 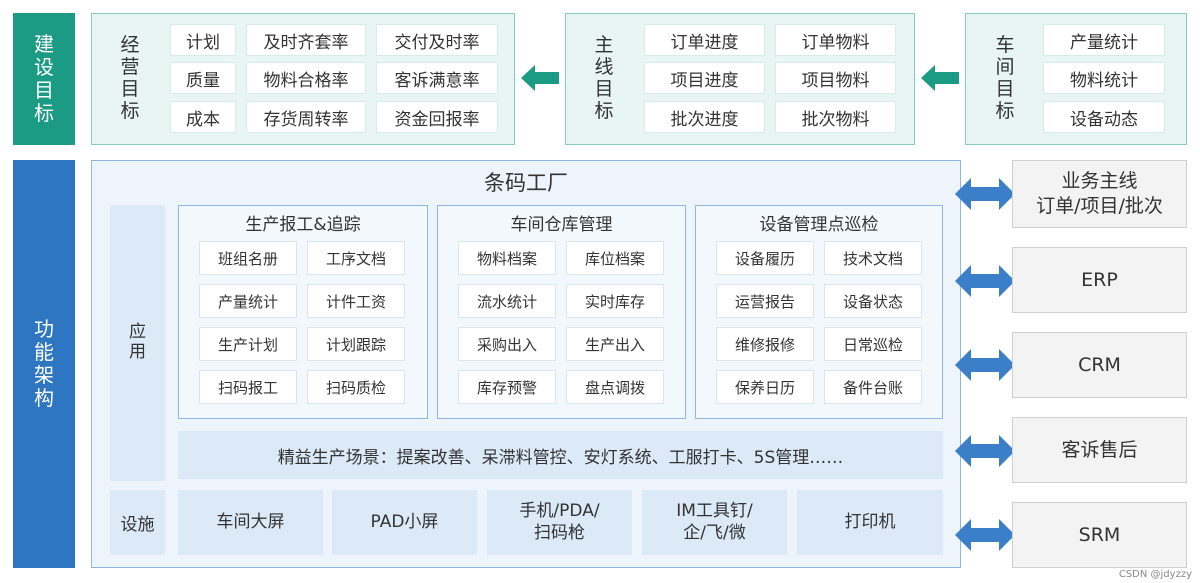 I want to click on system-after-sales: 客诉售后, so click(x=1099, y=450).